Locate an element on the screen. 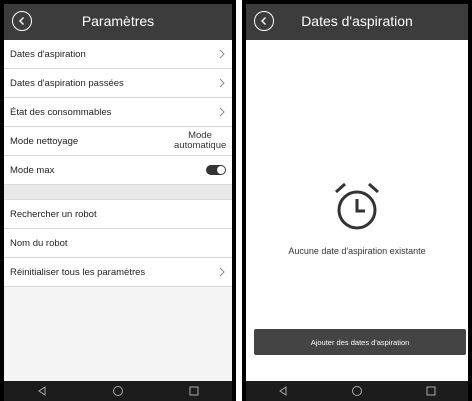 The image size is (472, 401). row-label: Mode nettoyage is located at coordinates (44, 141).